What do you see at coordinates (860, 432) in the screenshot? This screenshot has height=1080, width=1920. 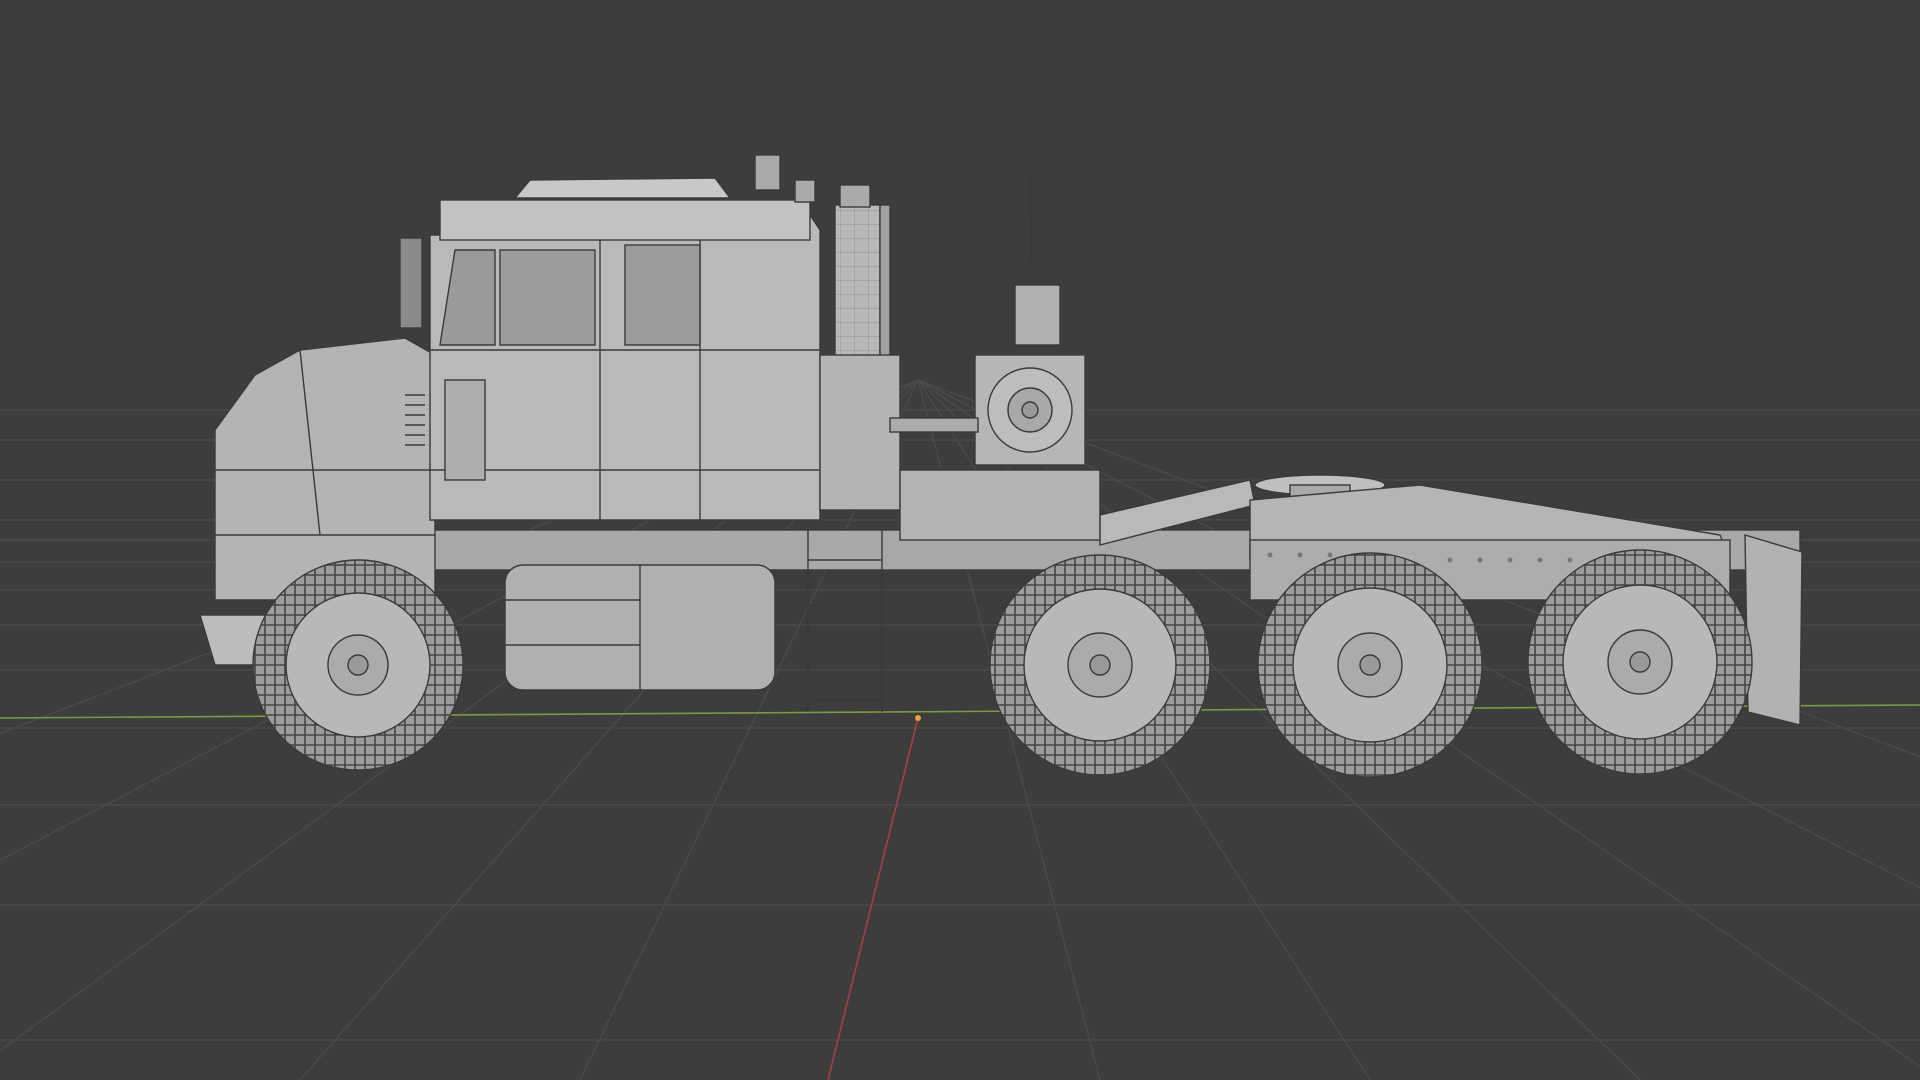 I see `cab-rear-box` at bounding box center [860, 432].